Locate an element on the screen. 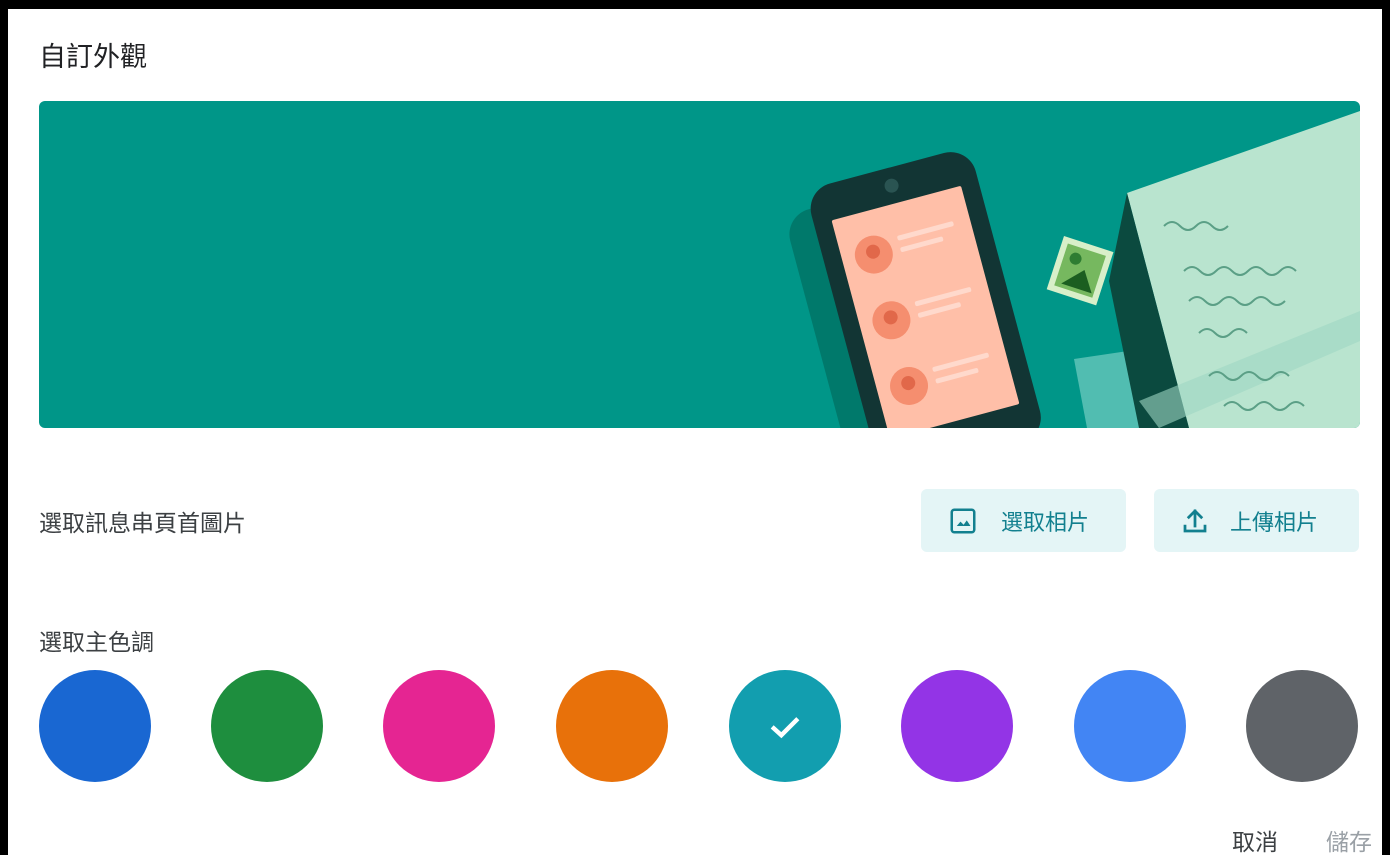 This screenshot has width=1390, height=857. color-swatch-pink is located at coordinates (439, 726).